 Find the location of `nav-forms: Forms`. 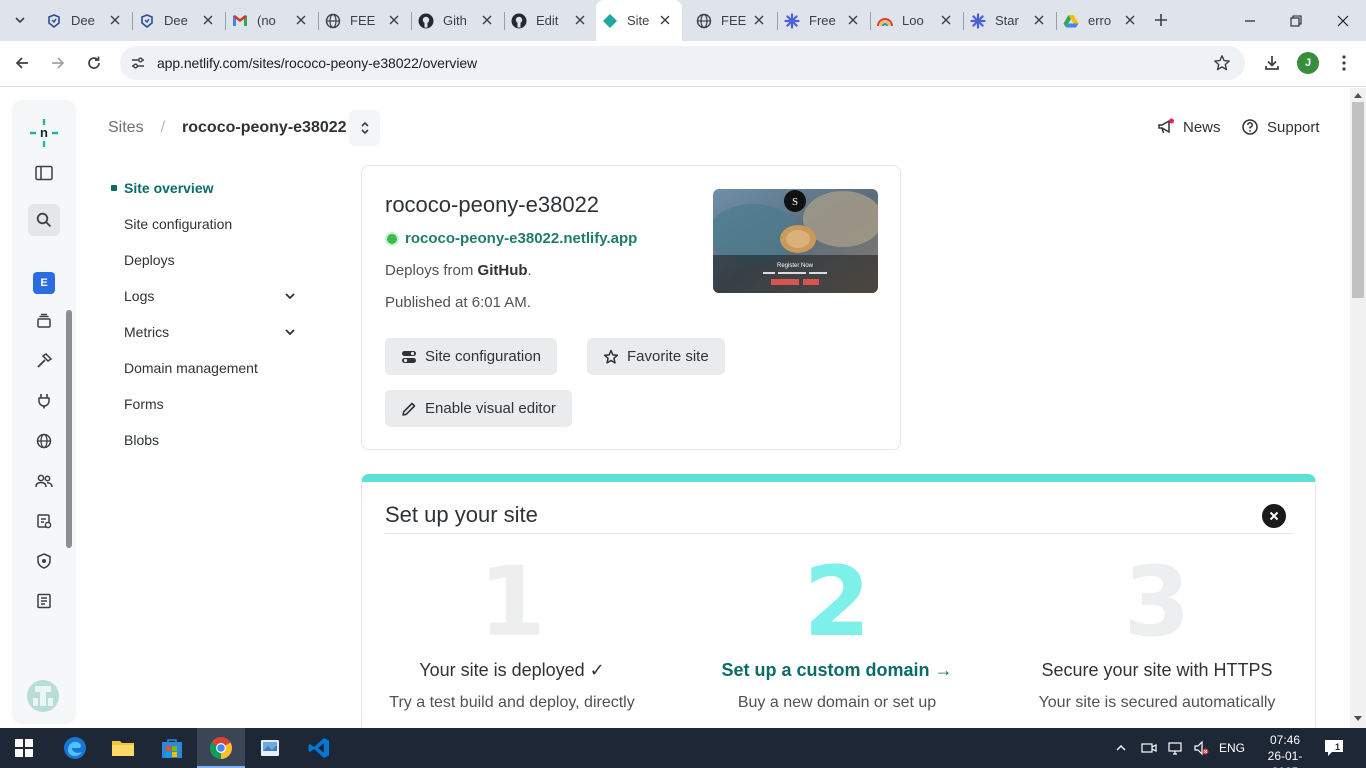

nav-forms: Forms is located at coordinates (210, 404).